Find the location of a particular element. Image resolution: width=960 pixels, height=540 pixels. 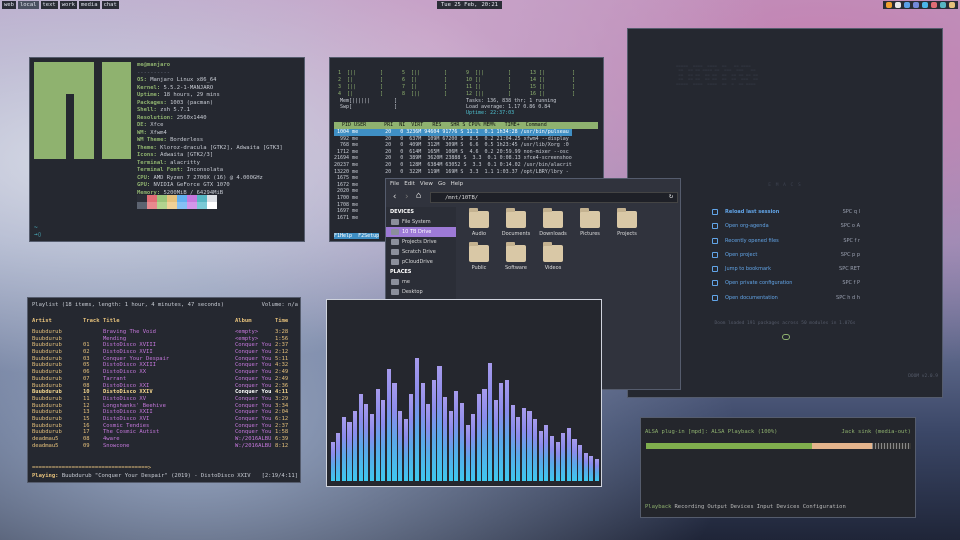

workspace-chat: chat is located at coordinates (110, 5).